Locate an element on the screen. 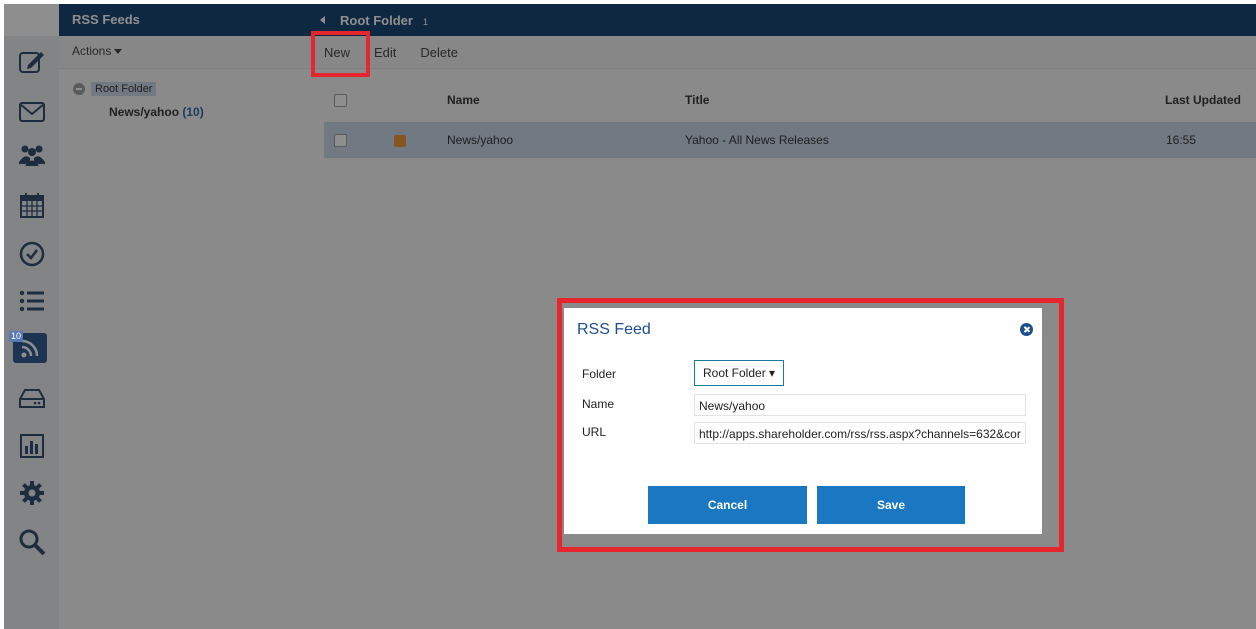  folder-label: Folder is located at coordinates (599, 374).